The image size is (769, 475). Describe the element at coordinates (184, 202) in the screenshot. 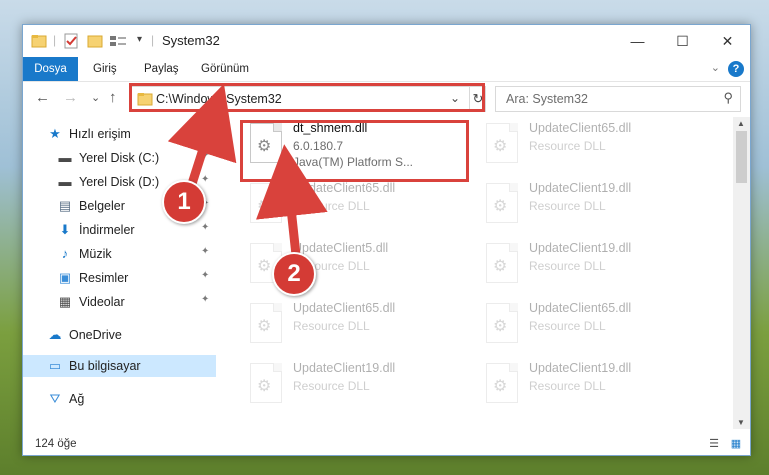

I see `callout-1: 1` at that location.